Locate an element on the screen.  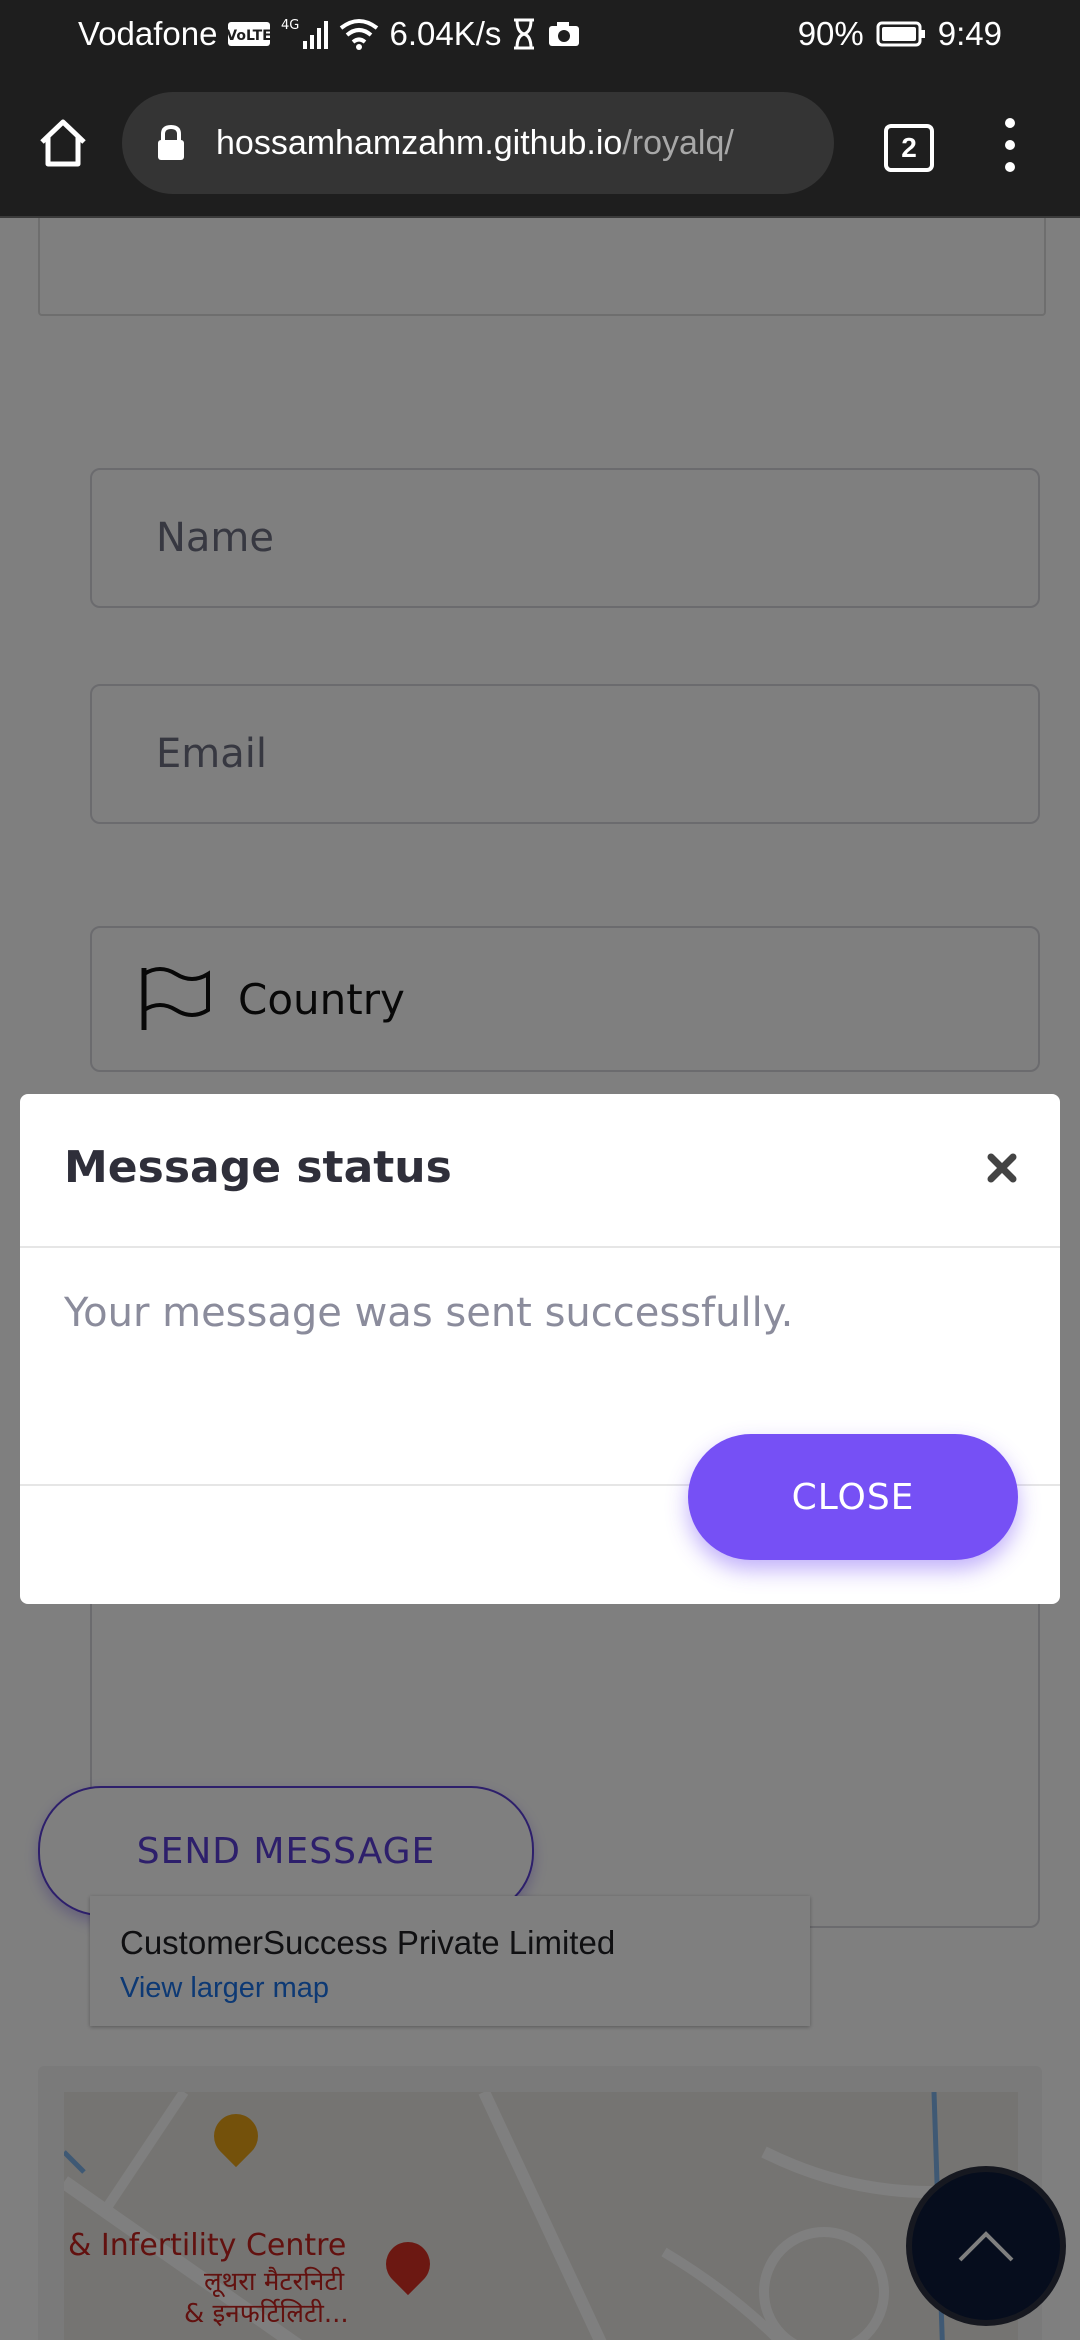
carrier-label: Vodafone is located at coordinates (148, 33).